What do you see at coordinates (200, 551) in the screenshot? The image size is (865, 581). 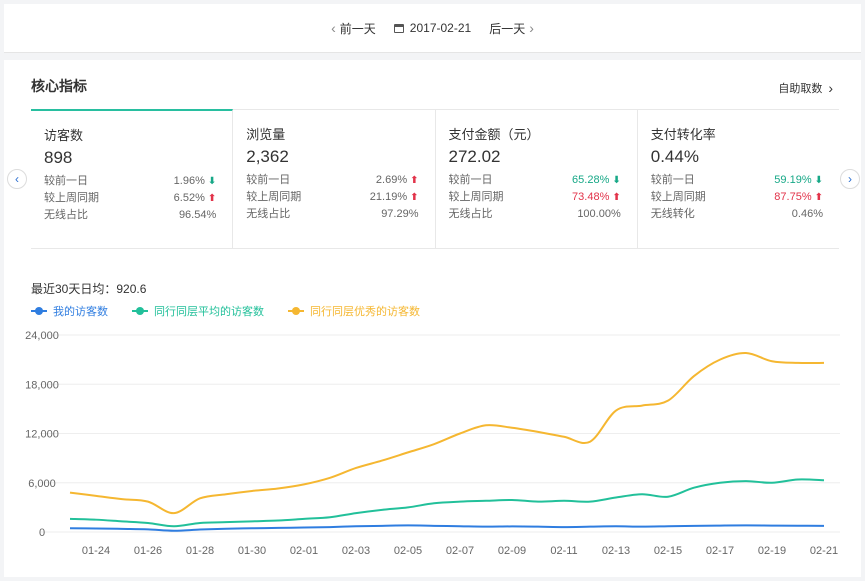 I see `x-tick-label: 01-28` at bounding box center [200, 551].